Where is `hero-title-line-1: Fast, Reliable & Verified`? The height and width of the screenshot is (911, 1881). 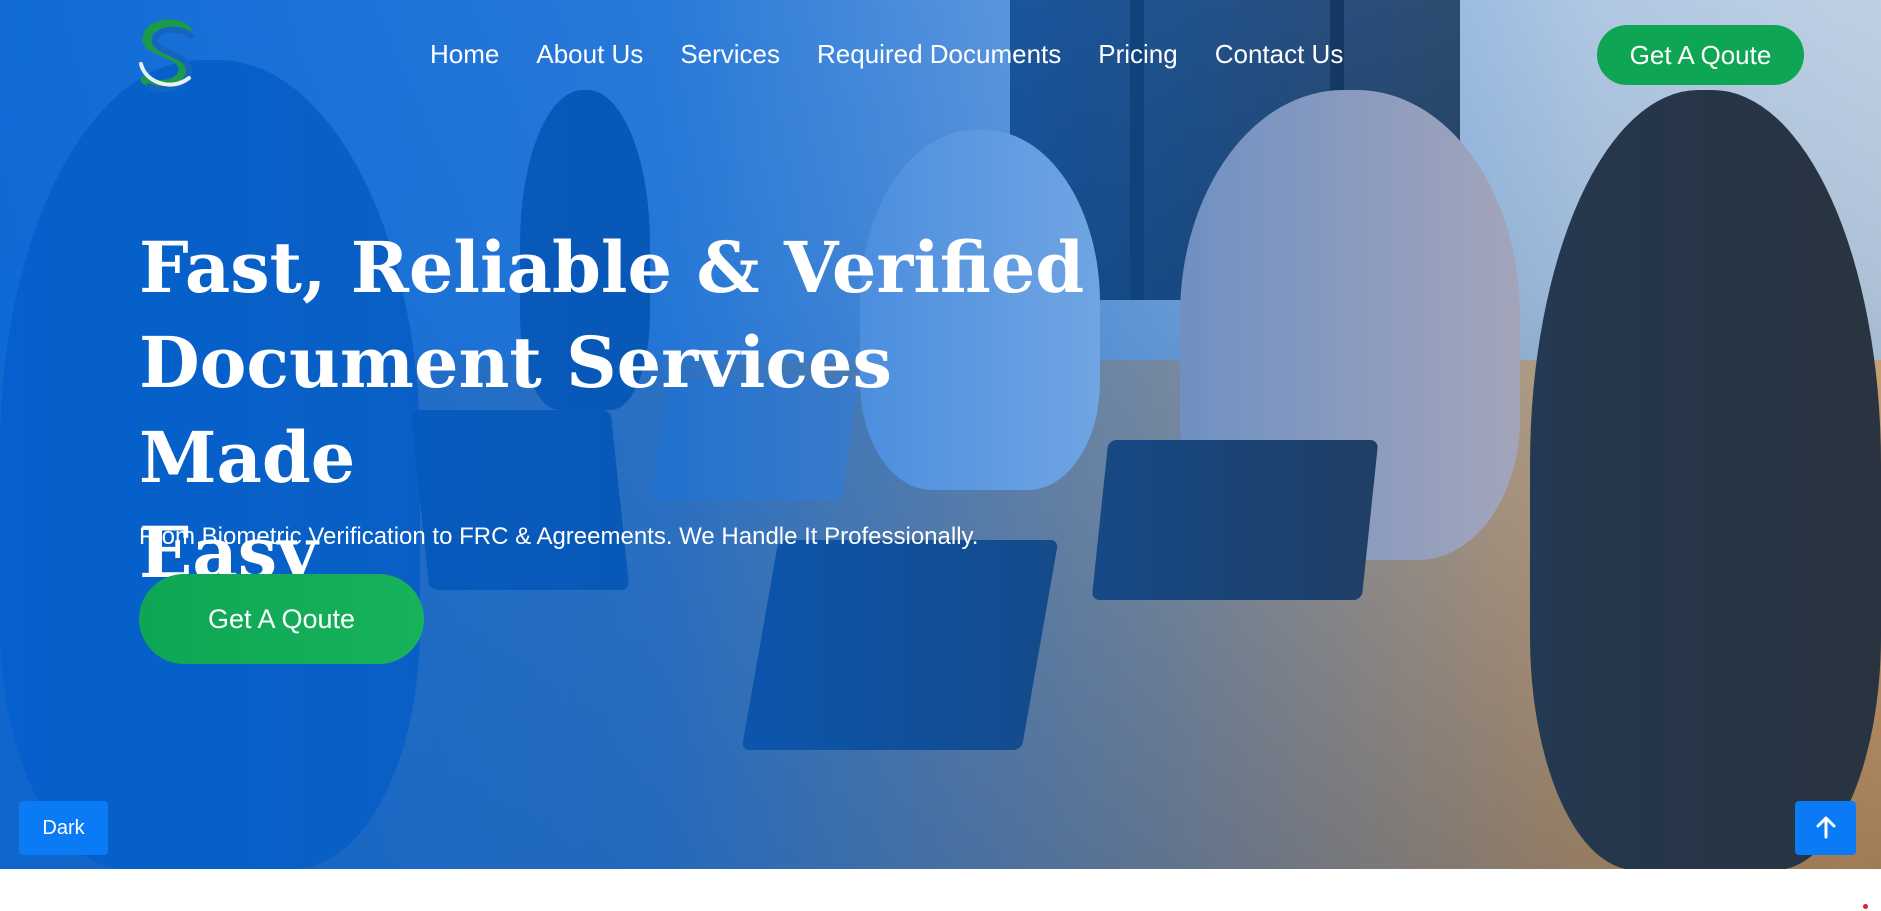
hero-title-line-1: Fast, Reliable & Verified is located at coordinates (612, 267).